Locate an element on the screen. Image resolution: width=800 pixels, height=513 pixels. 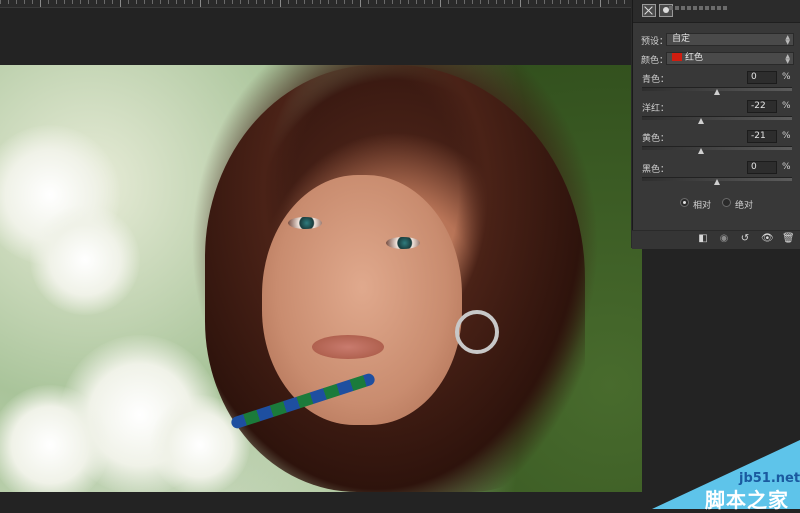
panel-title is located at coordinates (699, 8).